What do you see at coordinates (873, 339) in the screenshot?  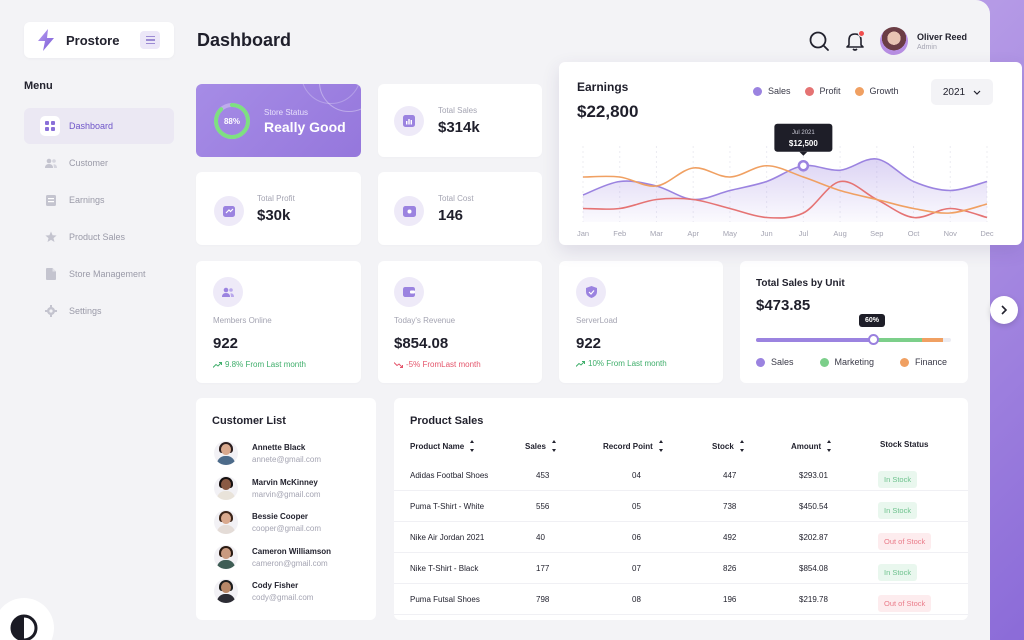 I see `unit-slider-handle` at bounding box center [873, 339].